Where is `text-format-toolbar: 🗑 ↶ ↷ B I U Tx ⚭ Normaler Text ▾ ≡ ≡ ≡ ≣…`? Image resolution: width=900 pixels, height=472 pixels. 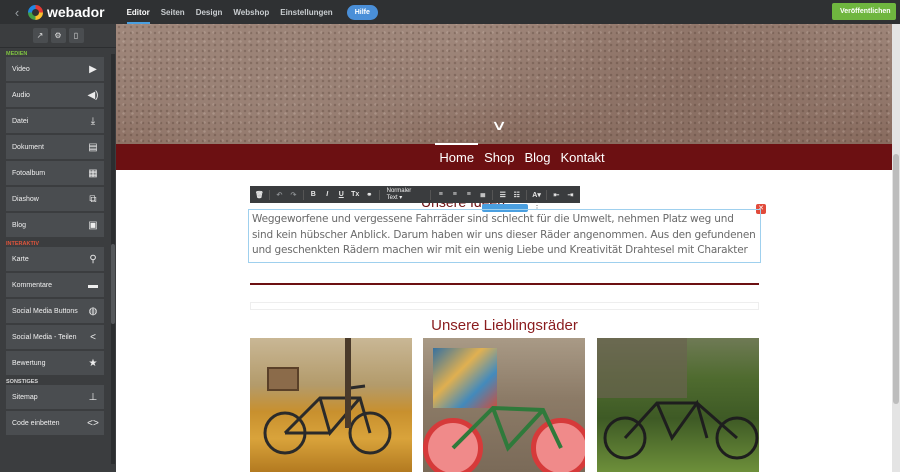
text-format-toolbar: 🗑 ↶ ↷ B I U Tx ⚭ Normaler Text ▾ ≡ ≡ ≡ ≣… is located at coordinates (415, 194).